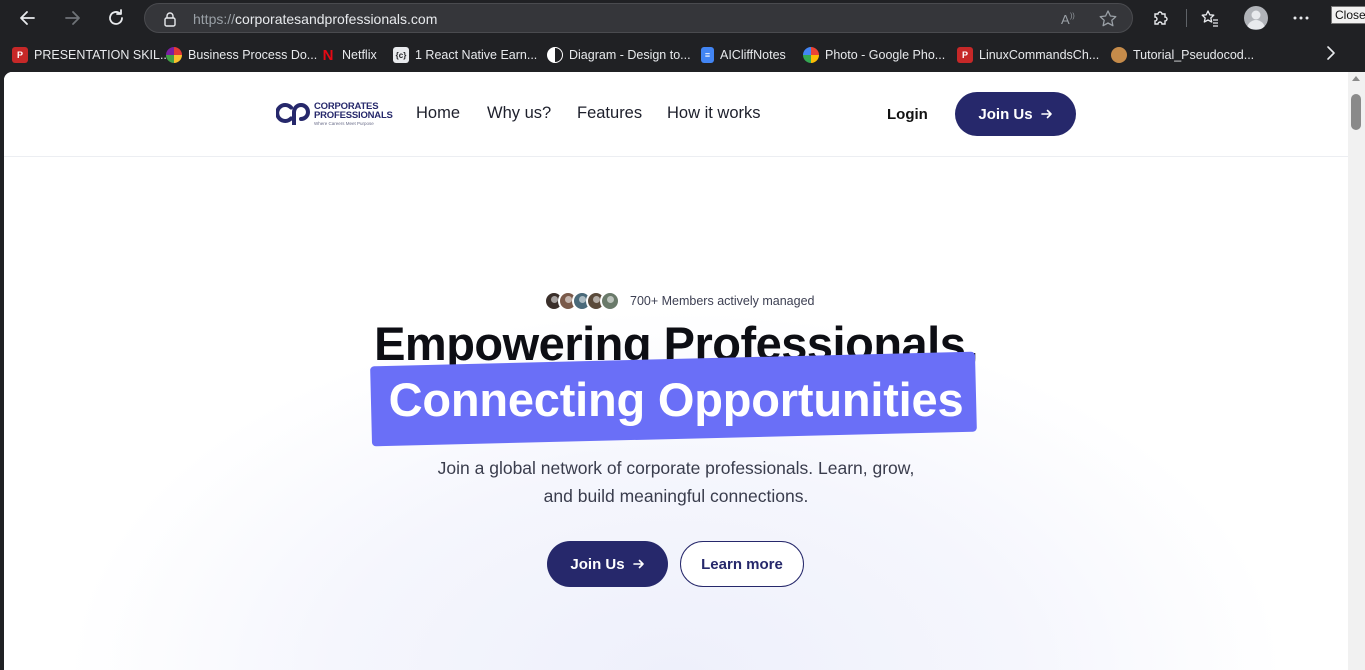  Describe the element at coordinates (293, 114) in the screenshot. I see `cp-logo-icon` at that location.